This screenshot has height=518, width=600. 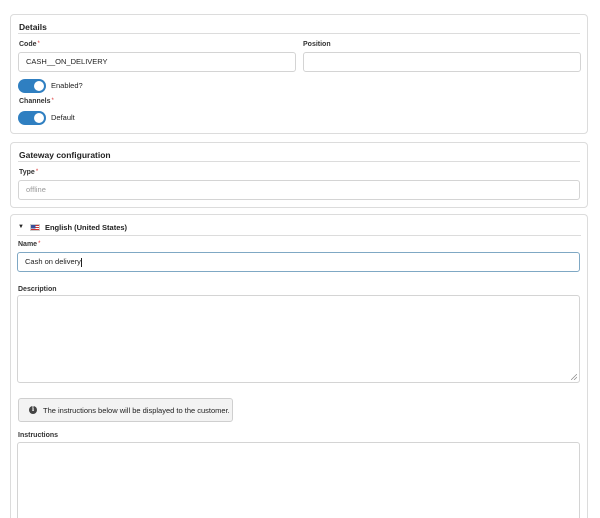 I want to click on channels-label: Channels*, so click(x=36, y=101).